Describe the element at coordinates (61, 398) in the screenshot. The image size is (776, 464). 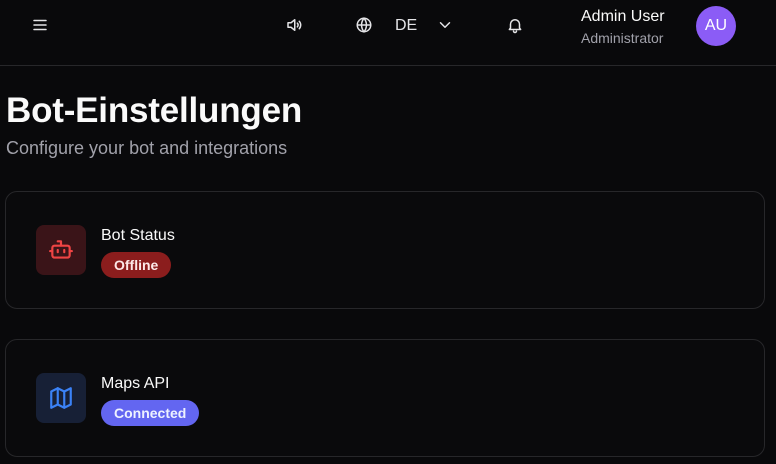
I see `map-icon` at that location.